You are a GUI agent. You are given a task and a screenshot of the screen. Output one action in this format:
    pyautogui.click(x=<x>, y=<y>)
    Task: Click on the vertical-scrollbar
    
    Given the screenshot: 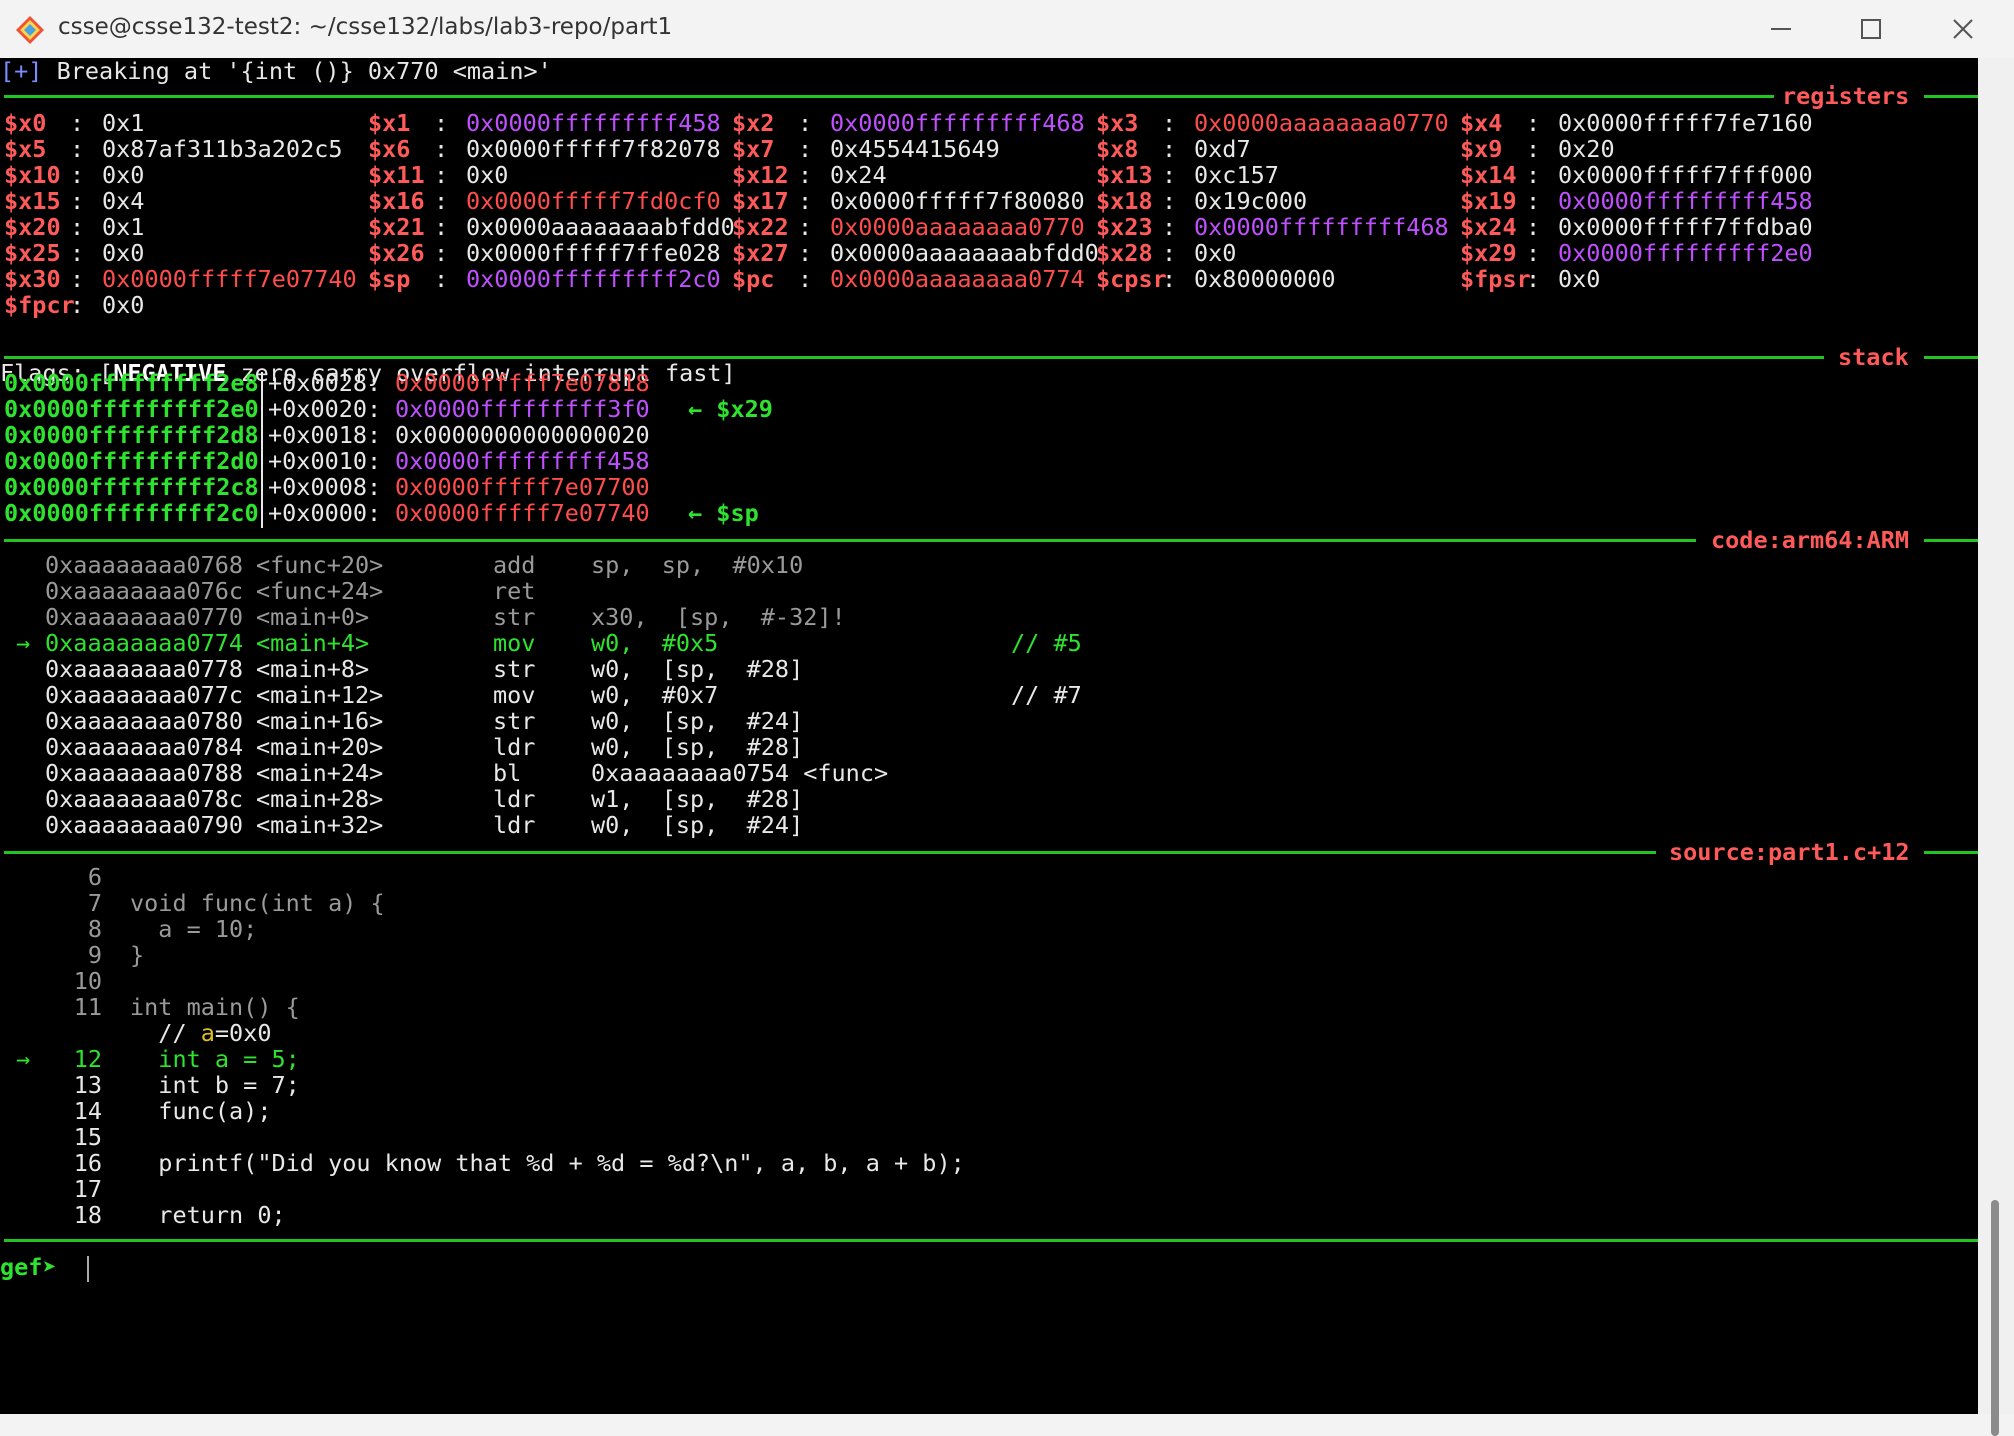 What is the action you would take?
    pyautogui.click(x=1996, y=747)
    